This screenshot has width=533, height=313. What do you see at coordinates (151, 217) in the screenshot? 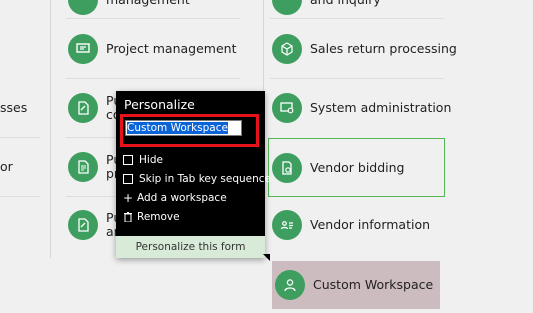
I see `remove-option: Remove` at bounding box center [151, 217].